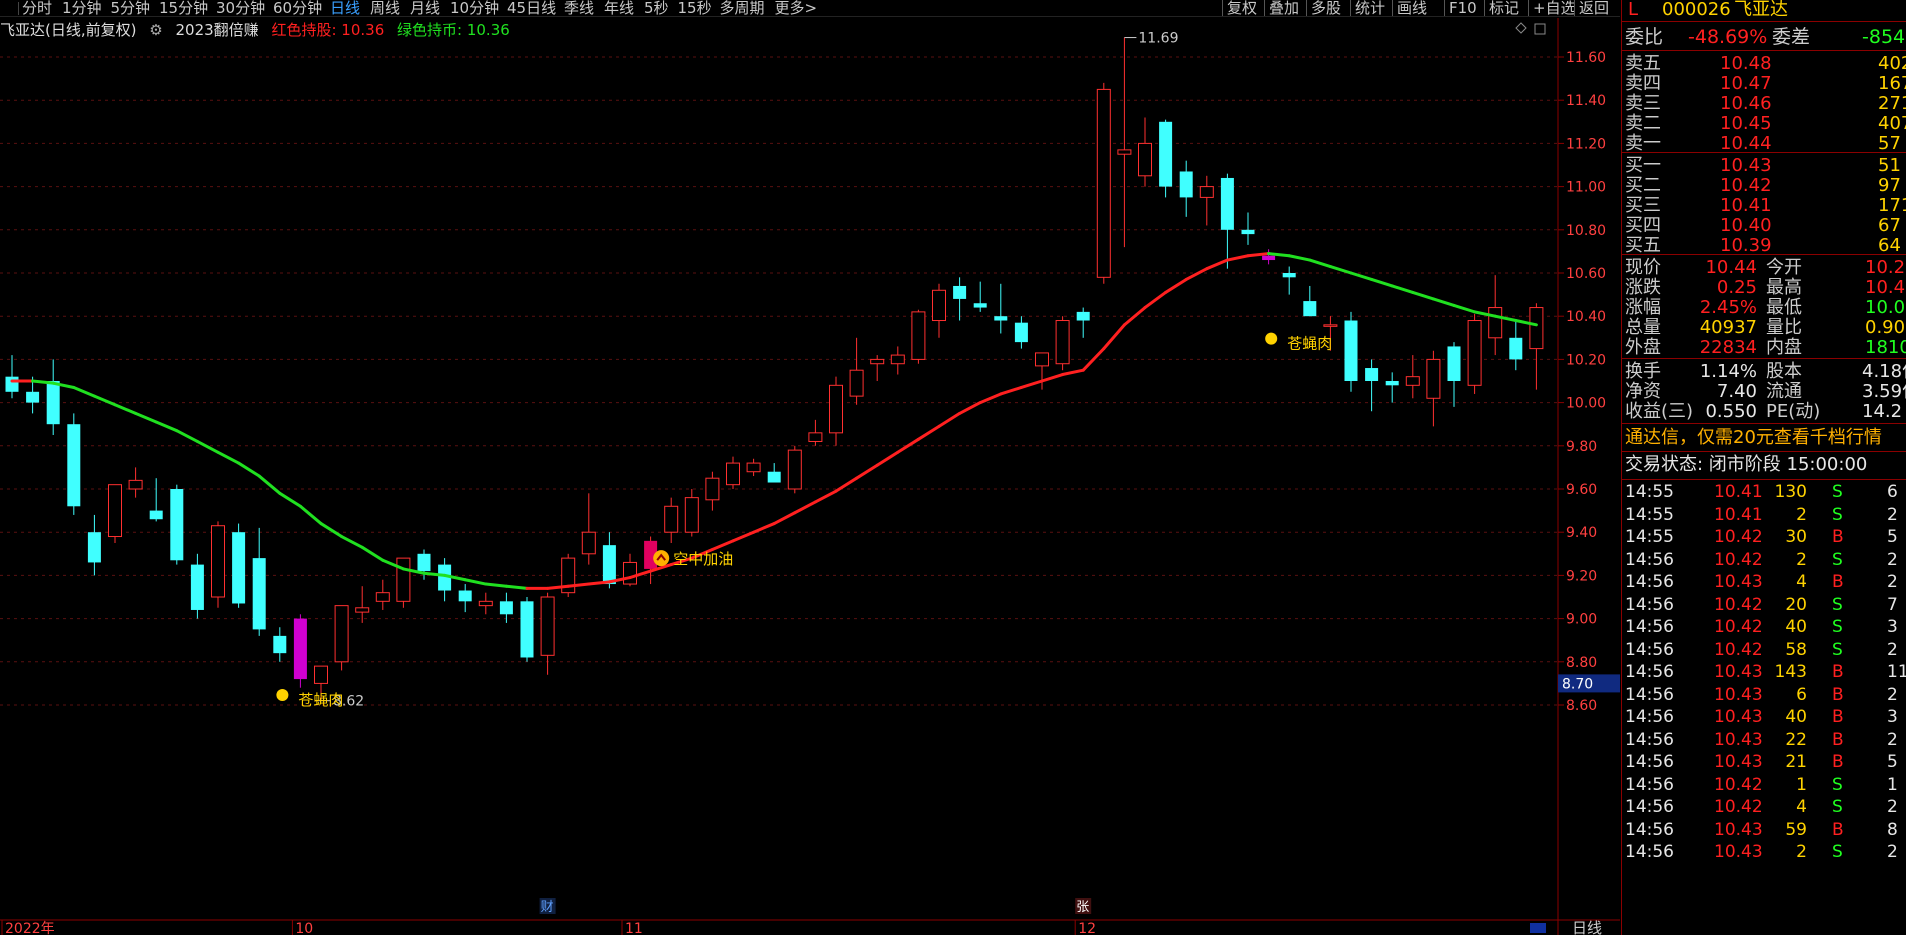  Describe the element at coordinates (1764, 308) in the screenshot. I see `stat-row: 涨幅 2.45% 最低 10.07` at that location.